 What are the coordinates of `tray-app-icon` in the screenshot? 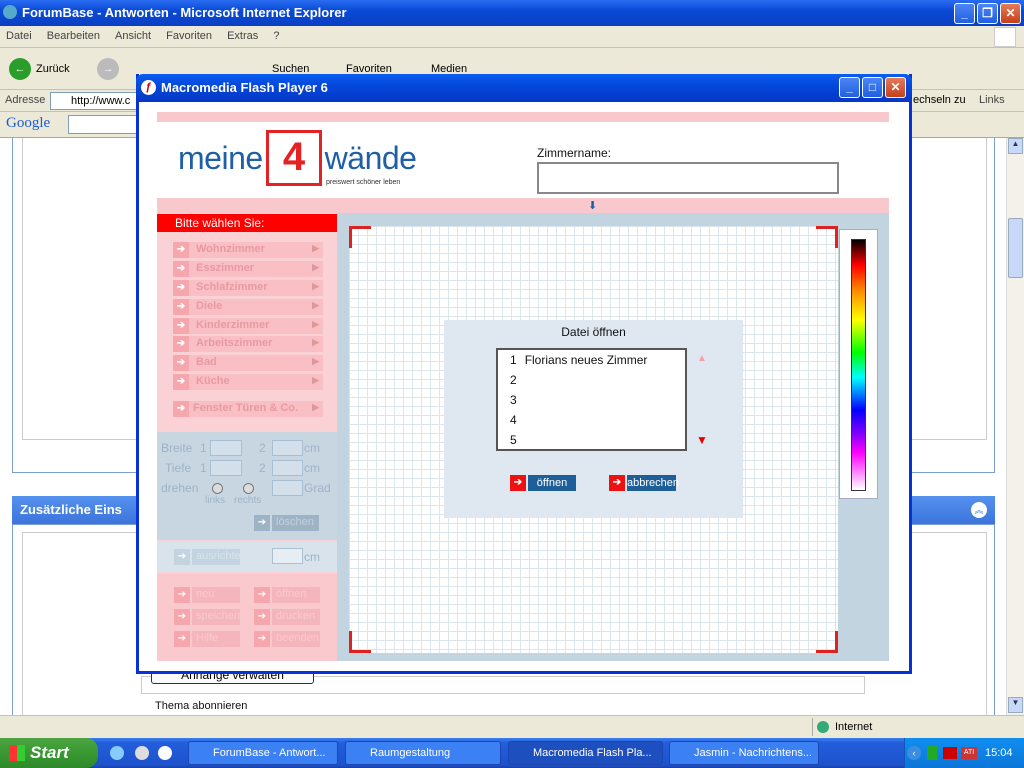 It's located at (932, 753).